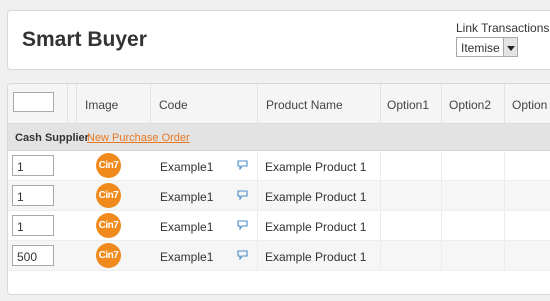  What do you see at coordinates (529, 105) in the screenshot?
I see `column-header-option3: Option` at bounding box center [529, 105].